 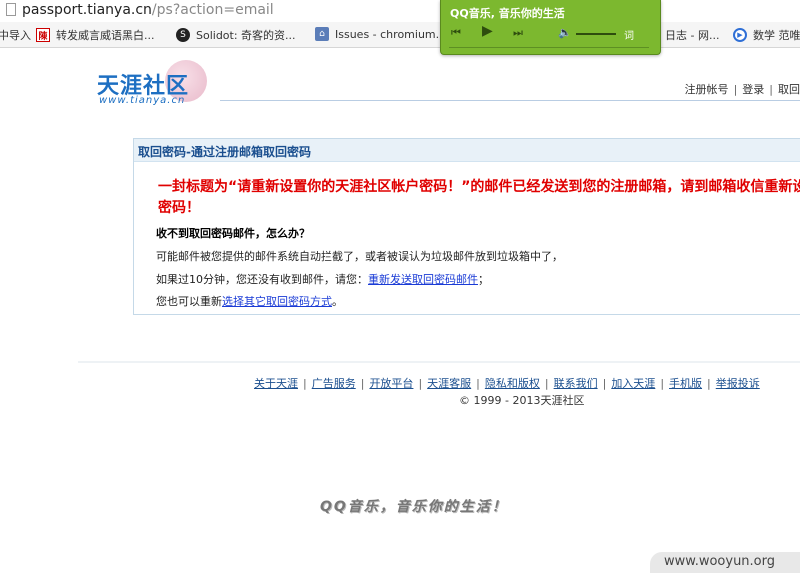 What do you see at coordinates (512, 383) in the screenshot?
I see `footer-link-privacy: 隐私和版权` at bounding box center [512, 383].